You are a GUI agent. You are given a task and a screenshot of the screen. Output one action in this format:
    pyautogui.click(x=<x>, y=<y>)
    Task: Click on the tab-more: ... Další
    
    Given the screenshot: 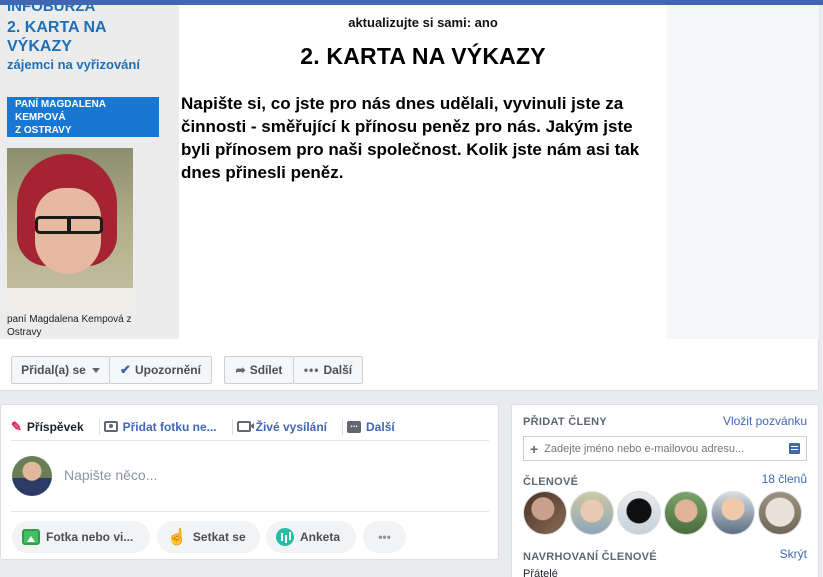 What is the action you would take?
    pyautogui.click(x=376, y=427)
    